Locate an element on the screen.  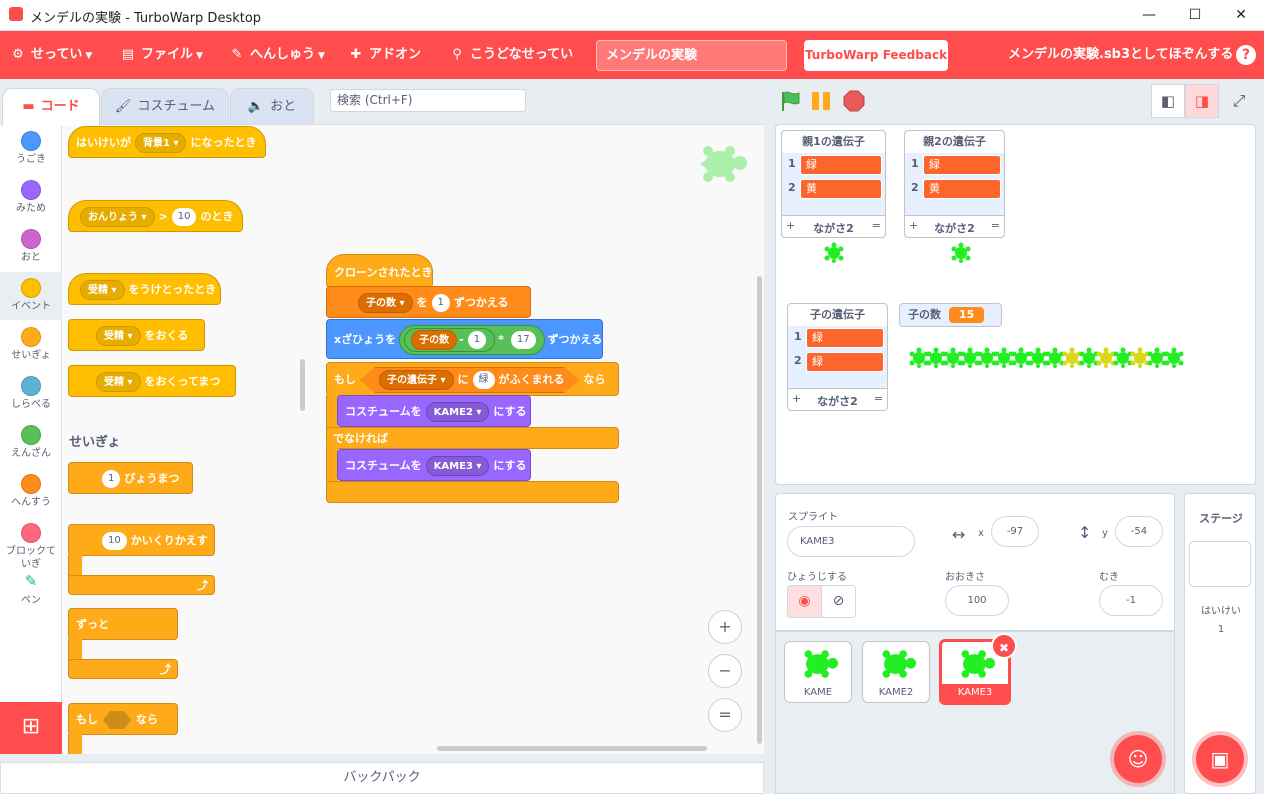
green-flag-icon is located at coordinates (791, 101).